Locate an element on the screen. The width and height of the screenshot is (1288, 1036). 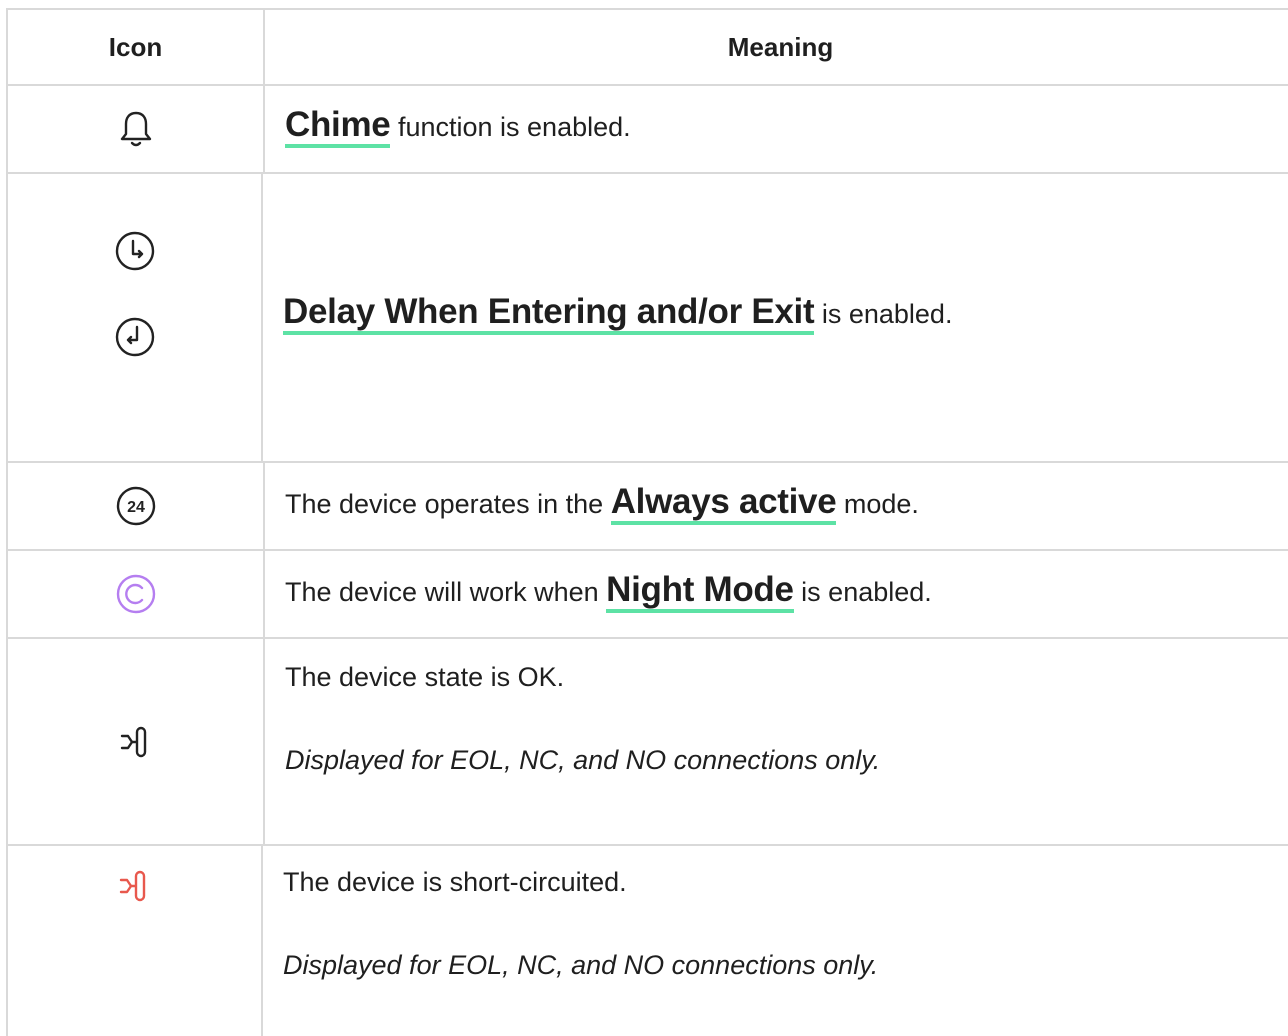
chime-link: Chime is located at coordinates (338, 127).